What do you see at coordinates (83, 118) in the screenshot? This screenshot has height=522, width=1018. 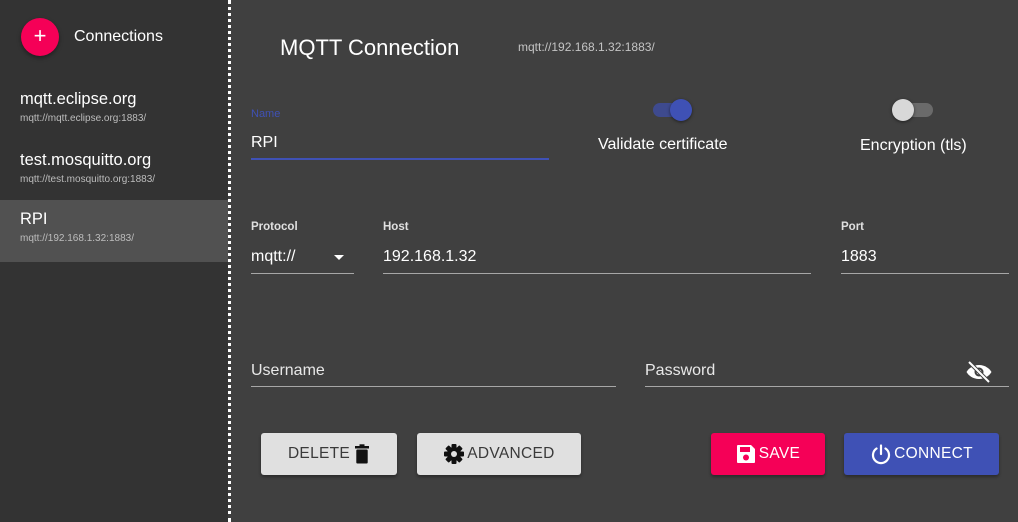 I see `connection-url: mqtt://mqtt.eclipse.org:1883/` at bounding box center [83, 118].